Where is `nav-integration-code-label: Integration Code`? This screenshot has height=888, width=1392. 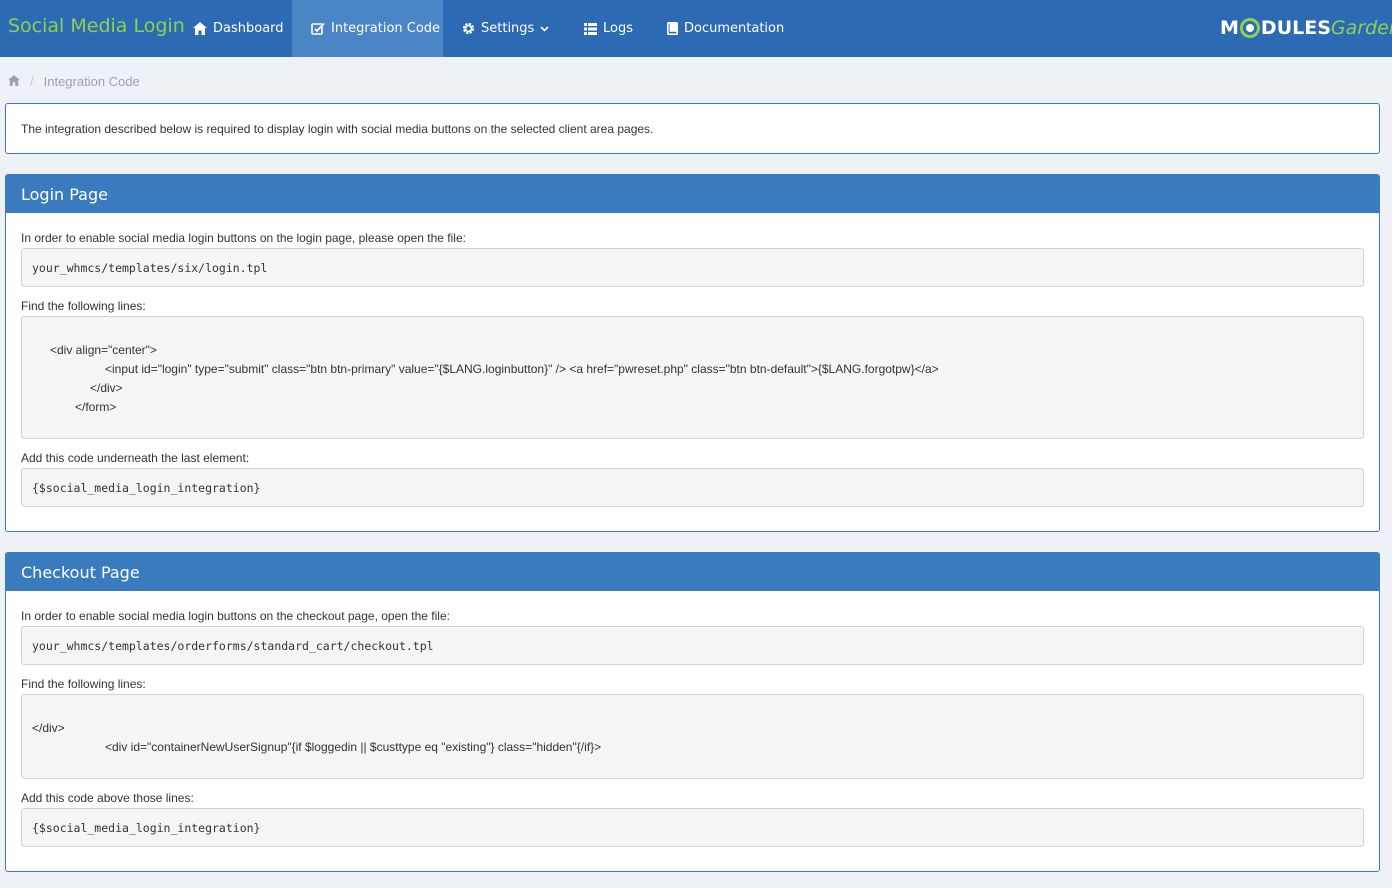
nav-integration-code-label: Integration Code is located at coordinates (386, 28).